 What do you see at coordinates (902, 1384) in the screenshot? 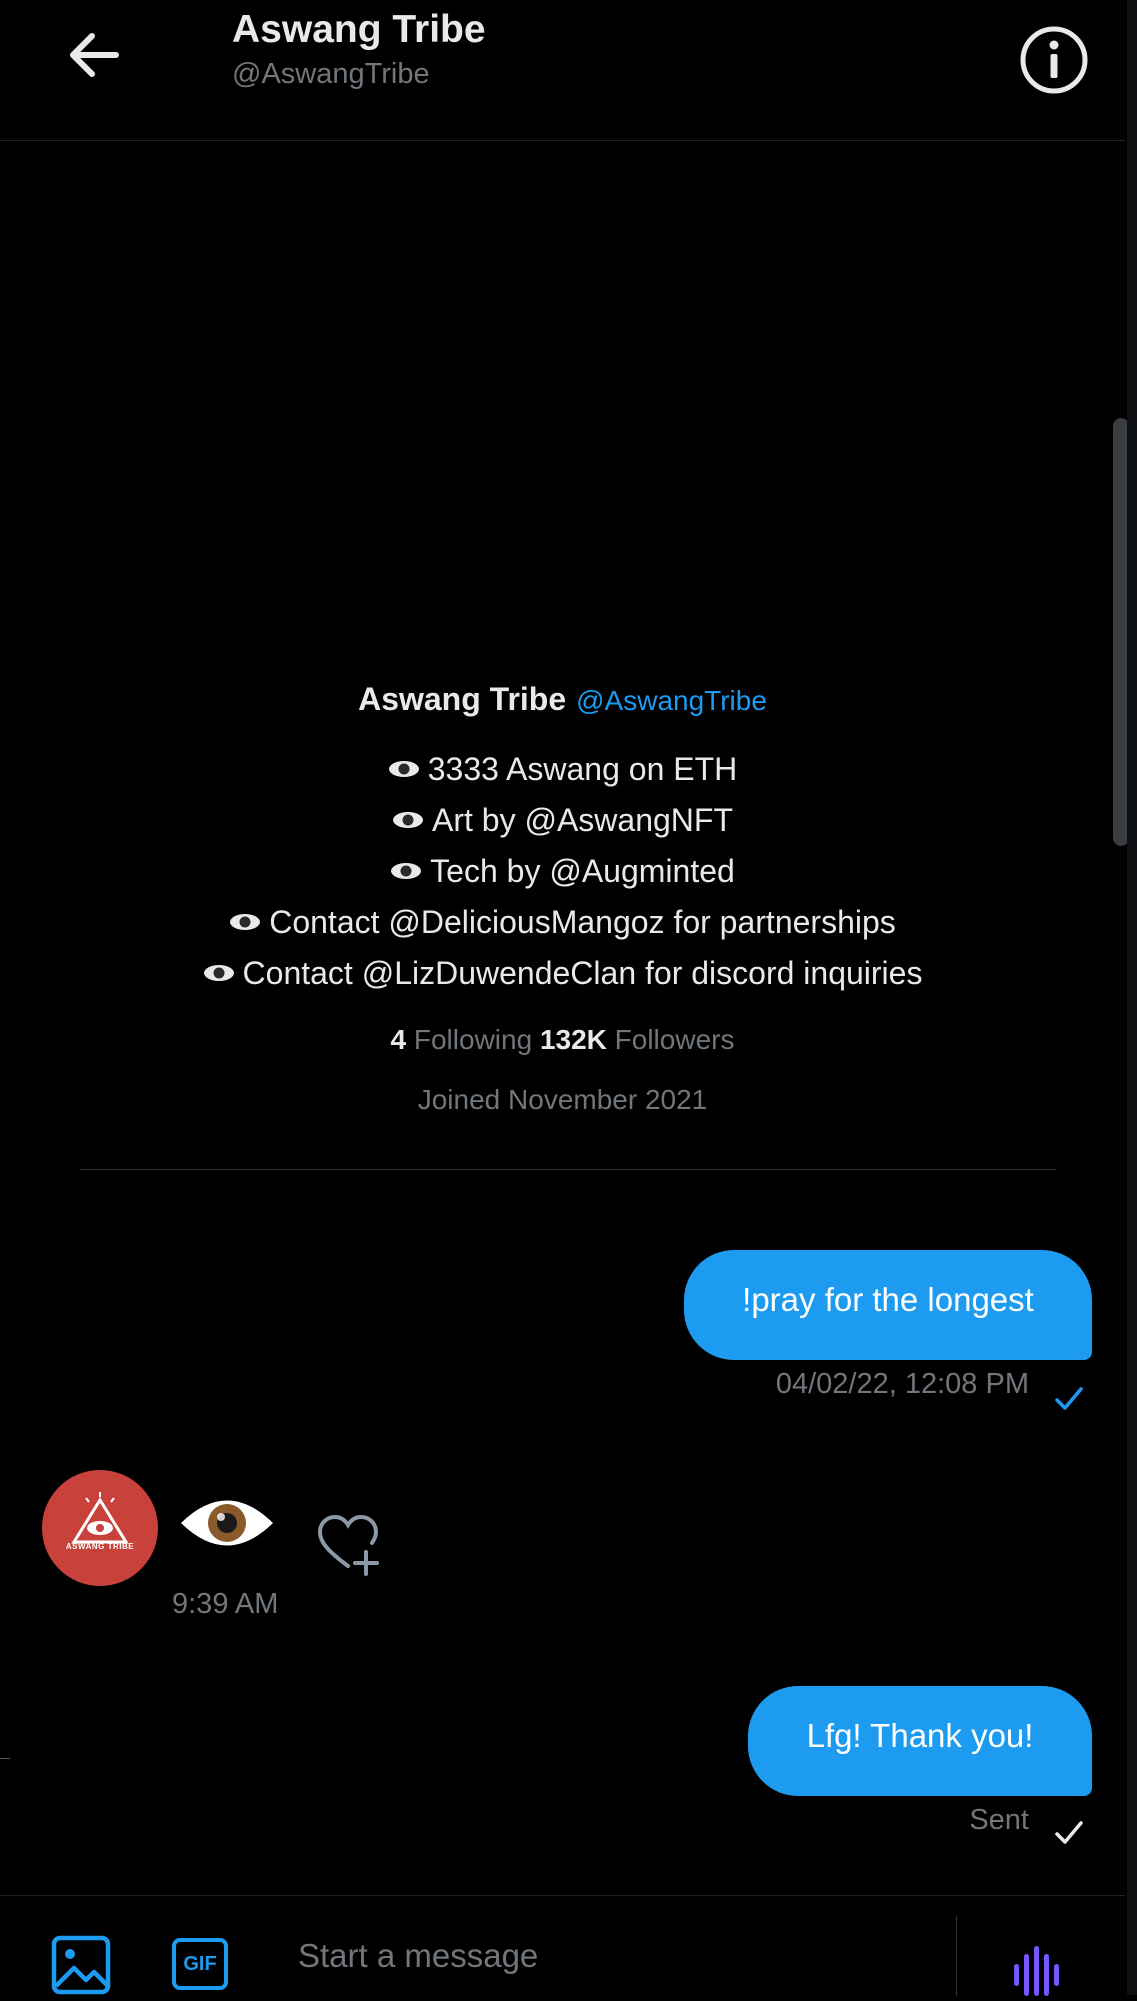
I see `message-timestamp: 04/02/22, 12:08 PM` at bounding box center [902, 1384].